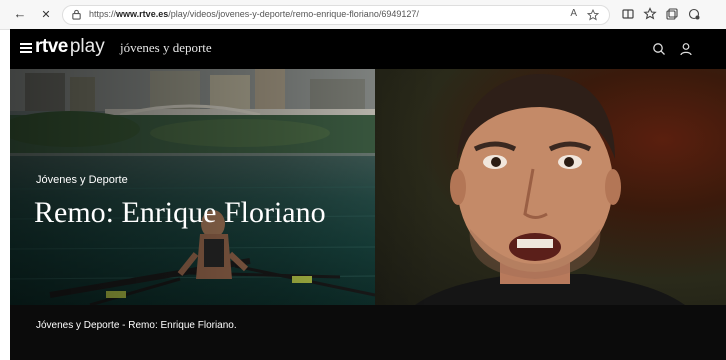  I want to click on back-button: ←, so click(20, 14).